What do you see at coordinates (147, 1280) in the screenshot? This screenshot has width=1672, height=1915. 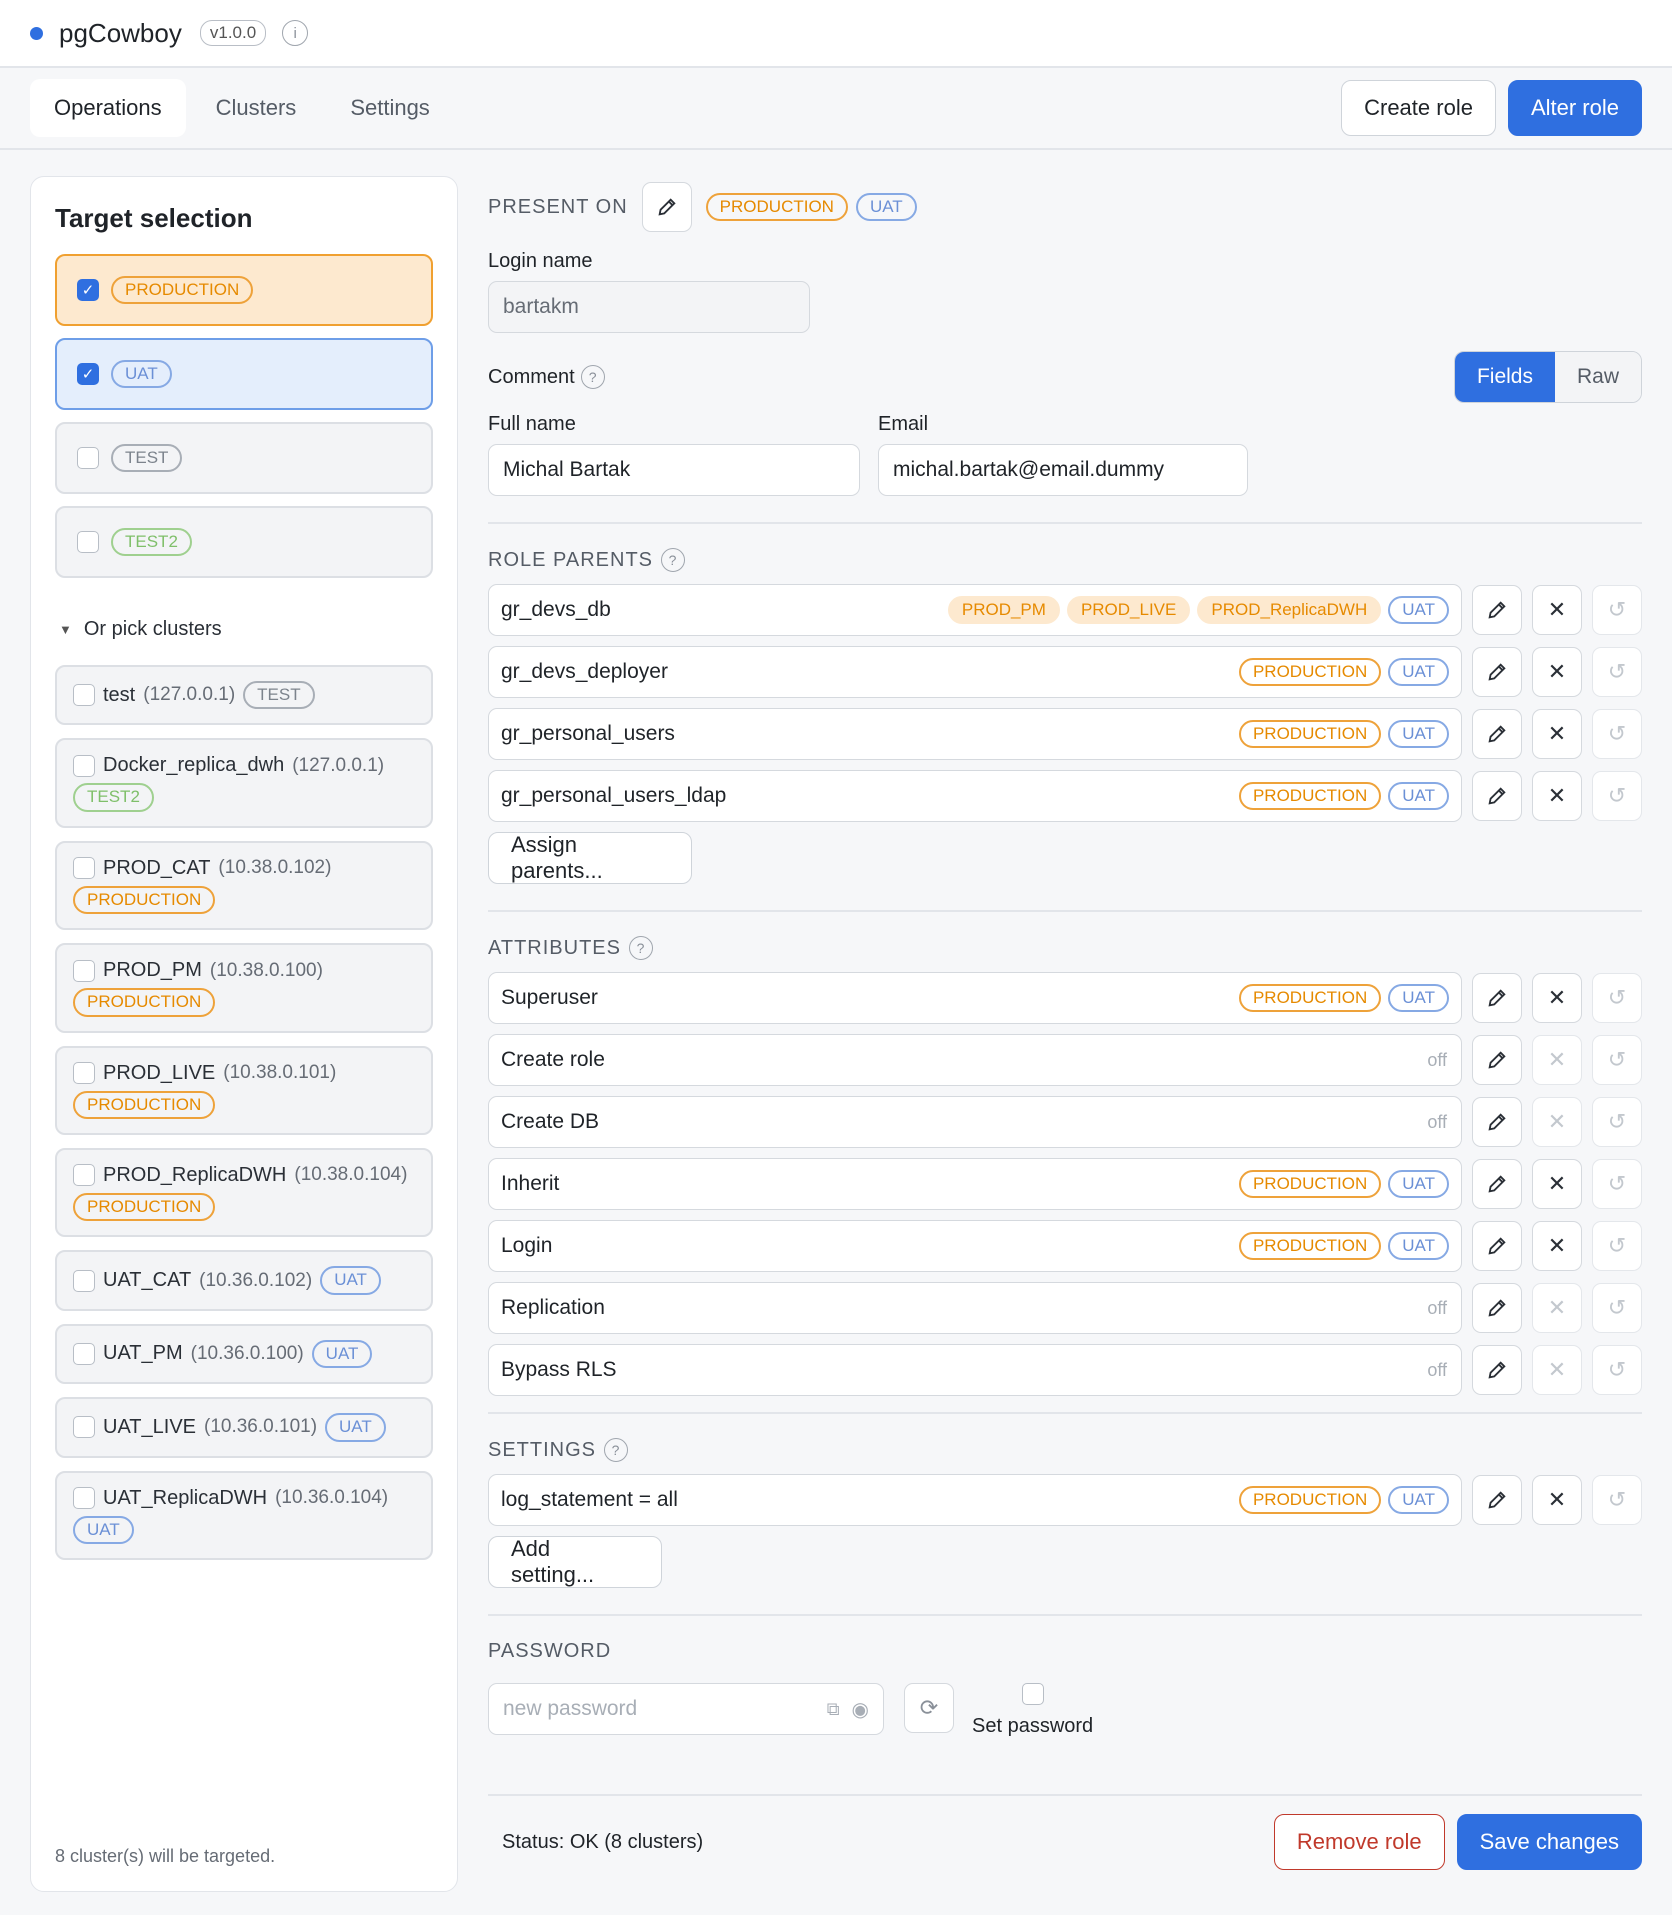 I see `cluster-name: UAT_CAT` at bounding box center [147, 1280].